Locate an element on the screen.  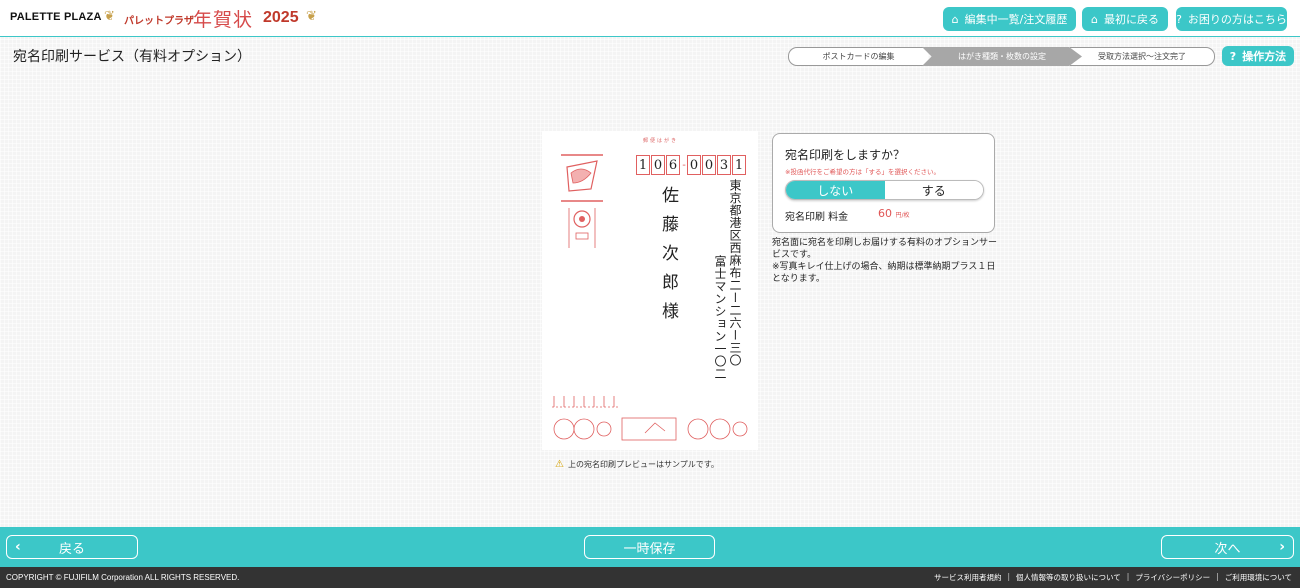
address-line-2: 富士マンション一〇二 is located at coordinates (720, 317).